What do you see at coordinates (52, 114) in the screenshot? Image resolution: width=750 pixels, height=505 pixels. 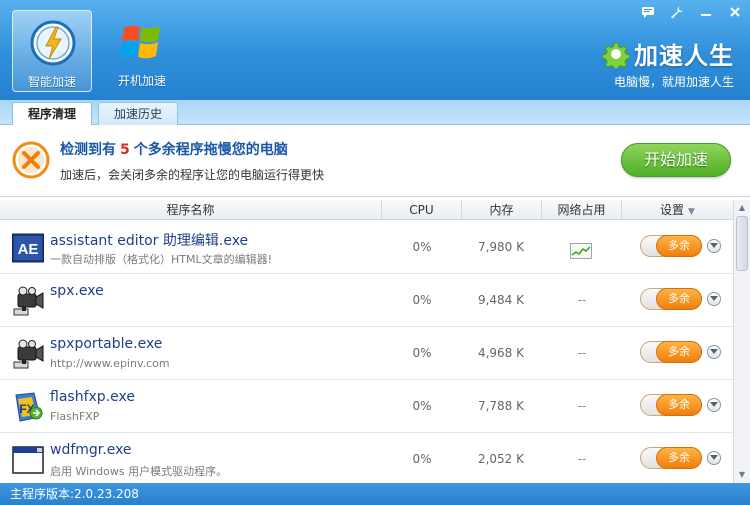 I see `tab-program-cleanup: 程序清理` at bounding box center [52, 114].